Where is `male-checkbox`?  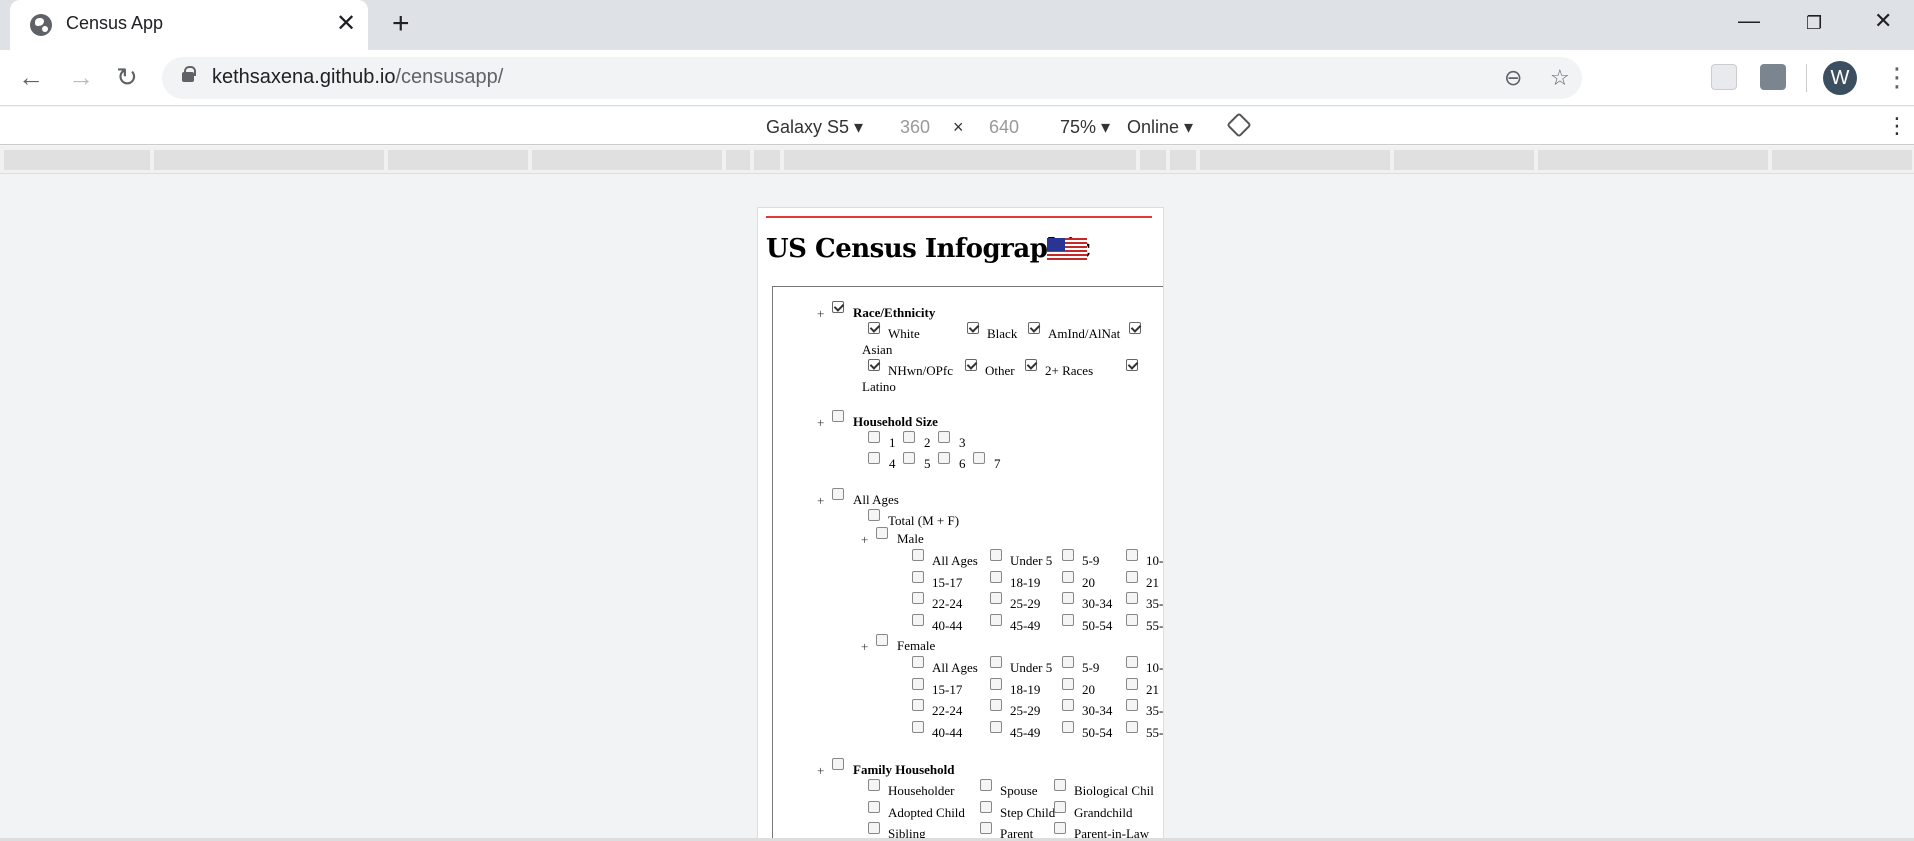 male-checkbox is located at coordinates (882, 533).